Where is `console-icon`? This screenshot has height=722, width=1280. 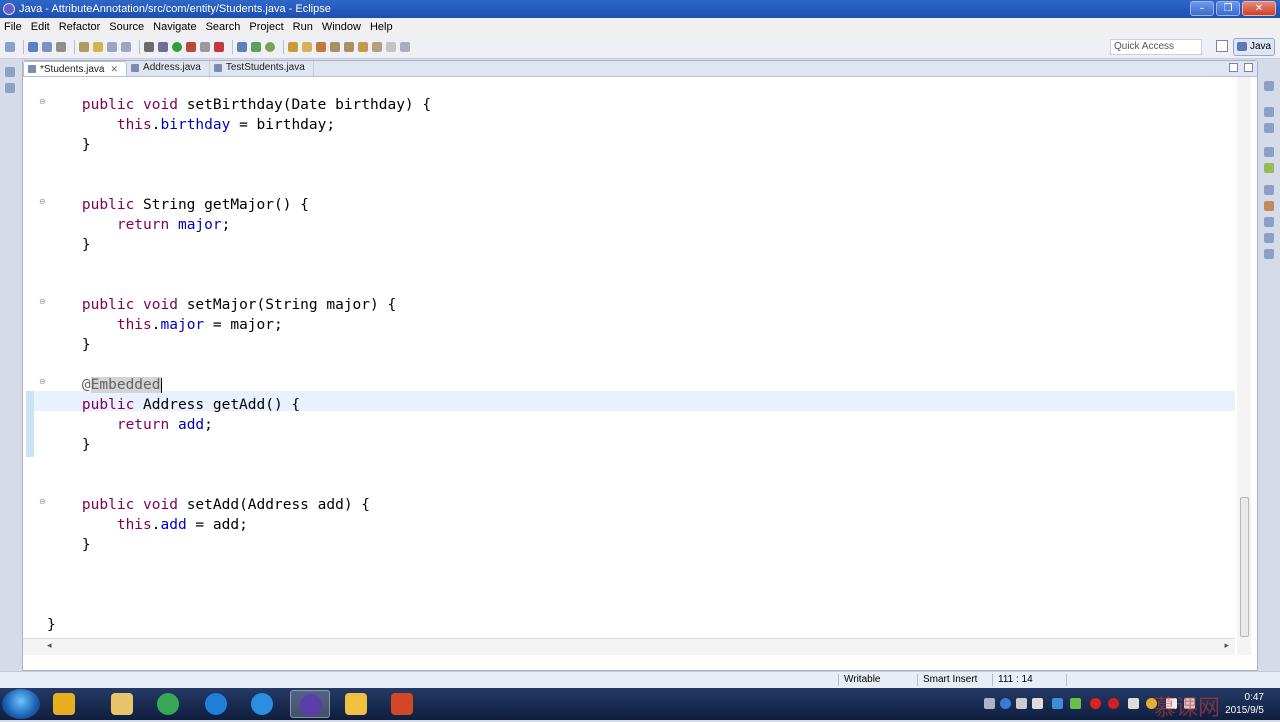 console-icon is located at coordinates (1269, 238).